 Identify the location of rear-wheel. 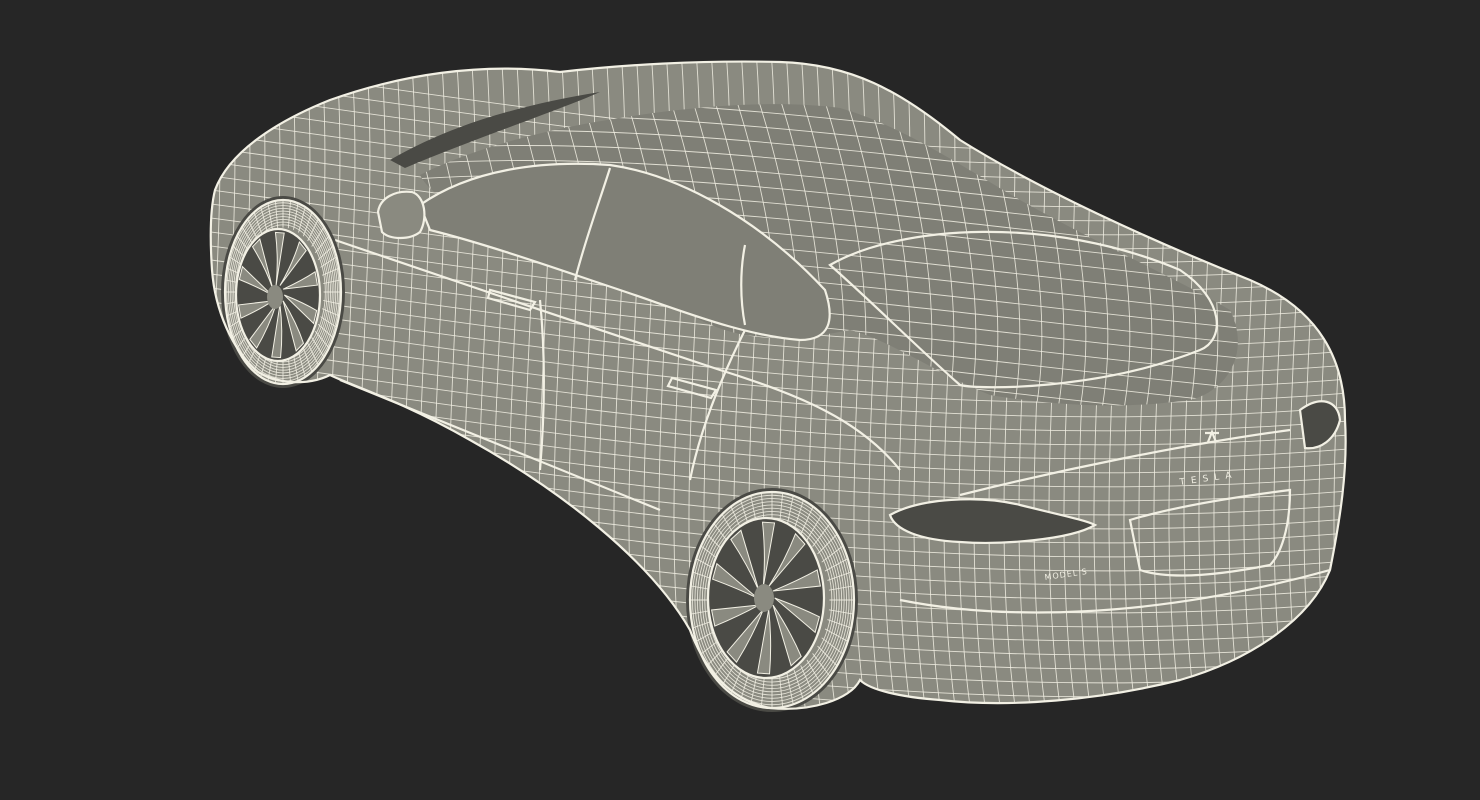
(772, 600).